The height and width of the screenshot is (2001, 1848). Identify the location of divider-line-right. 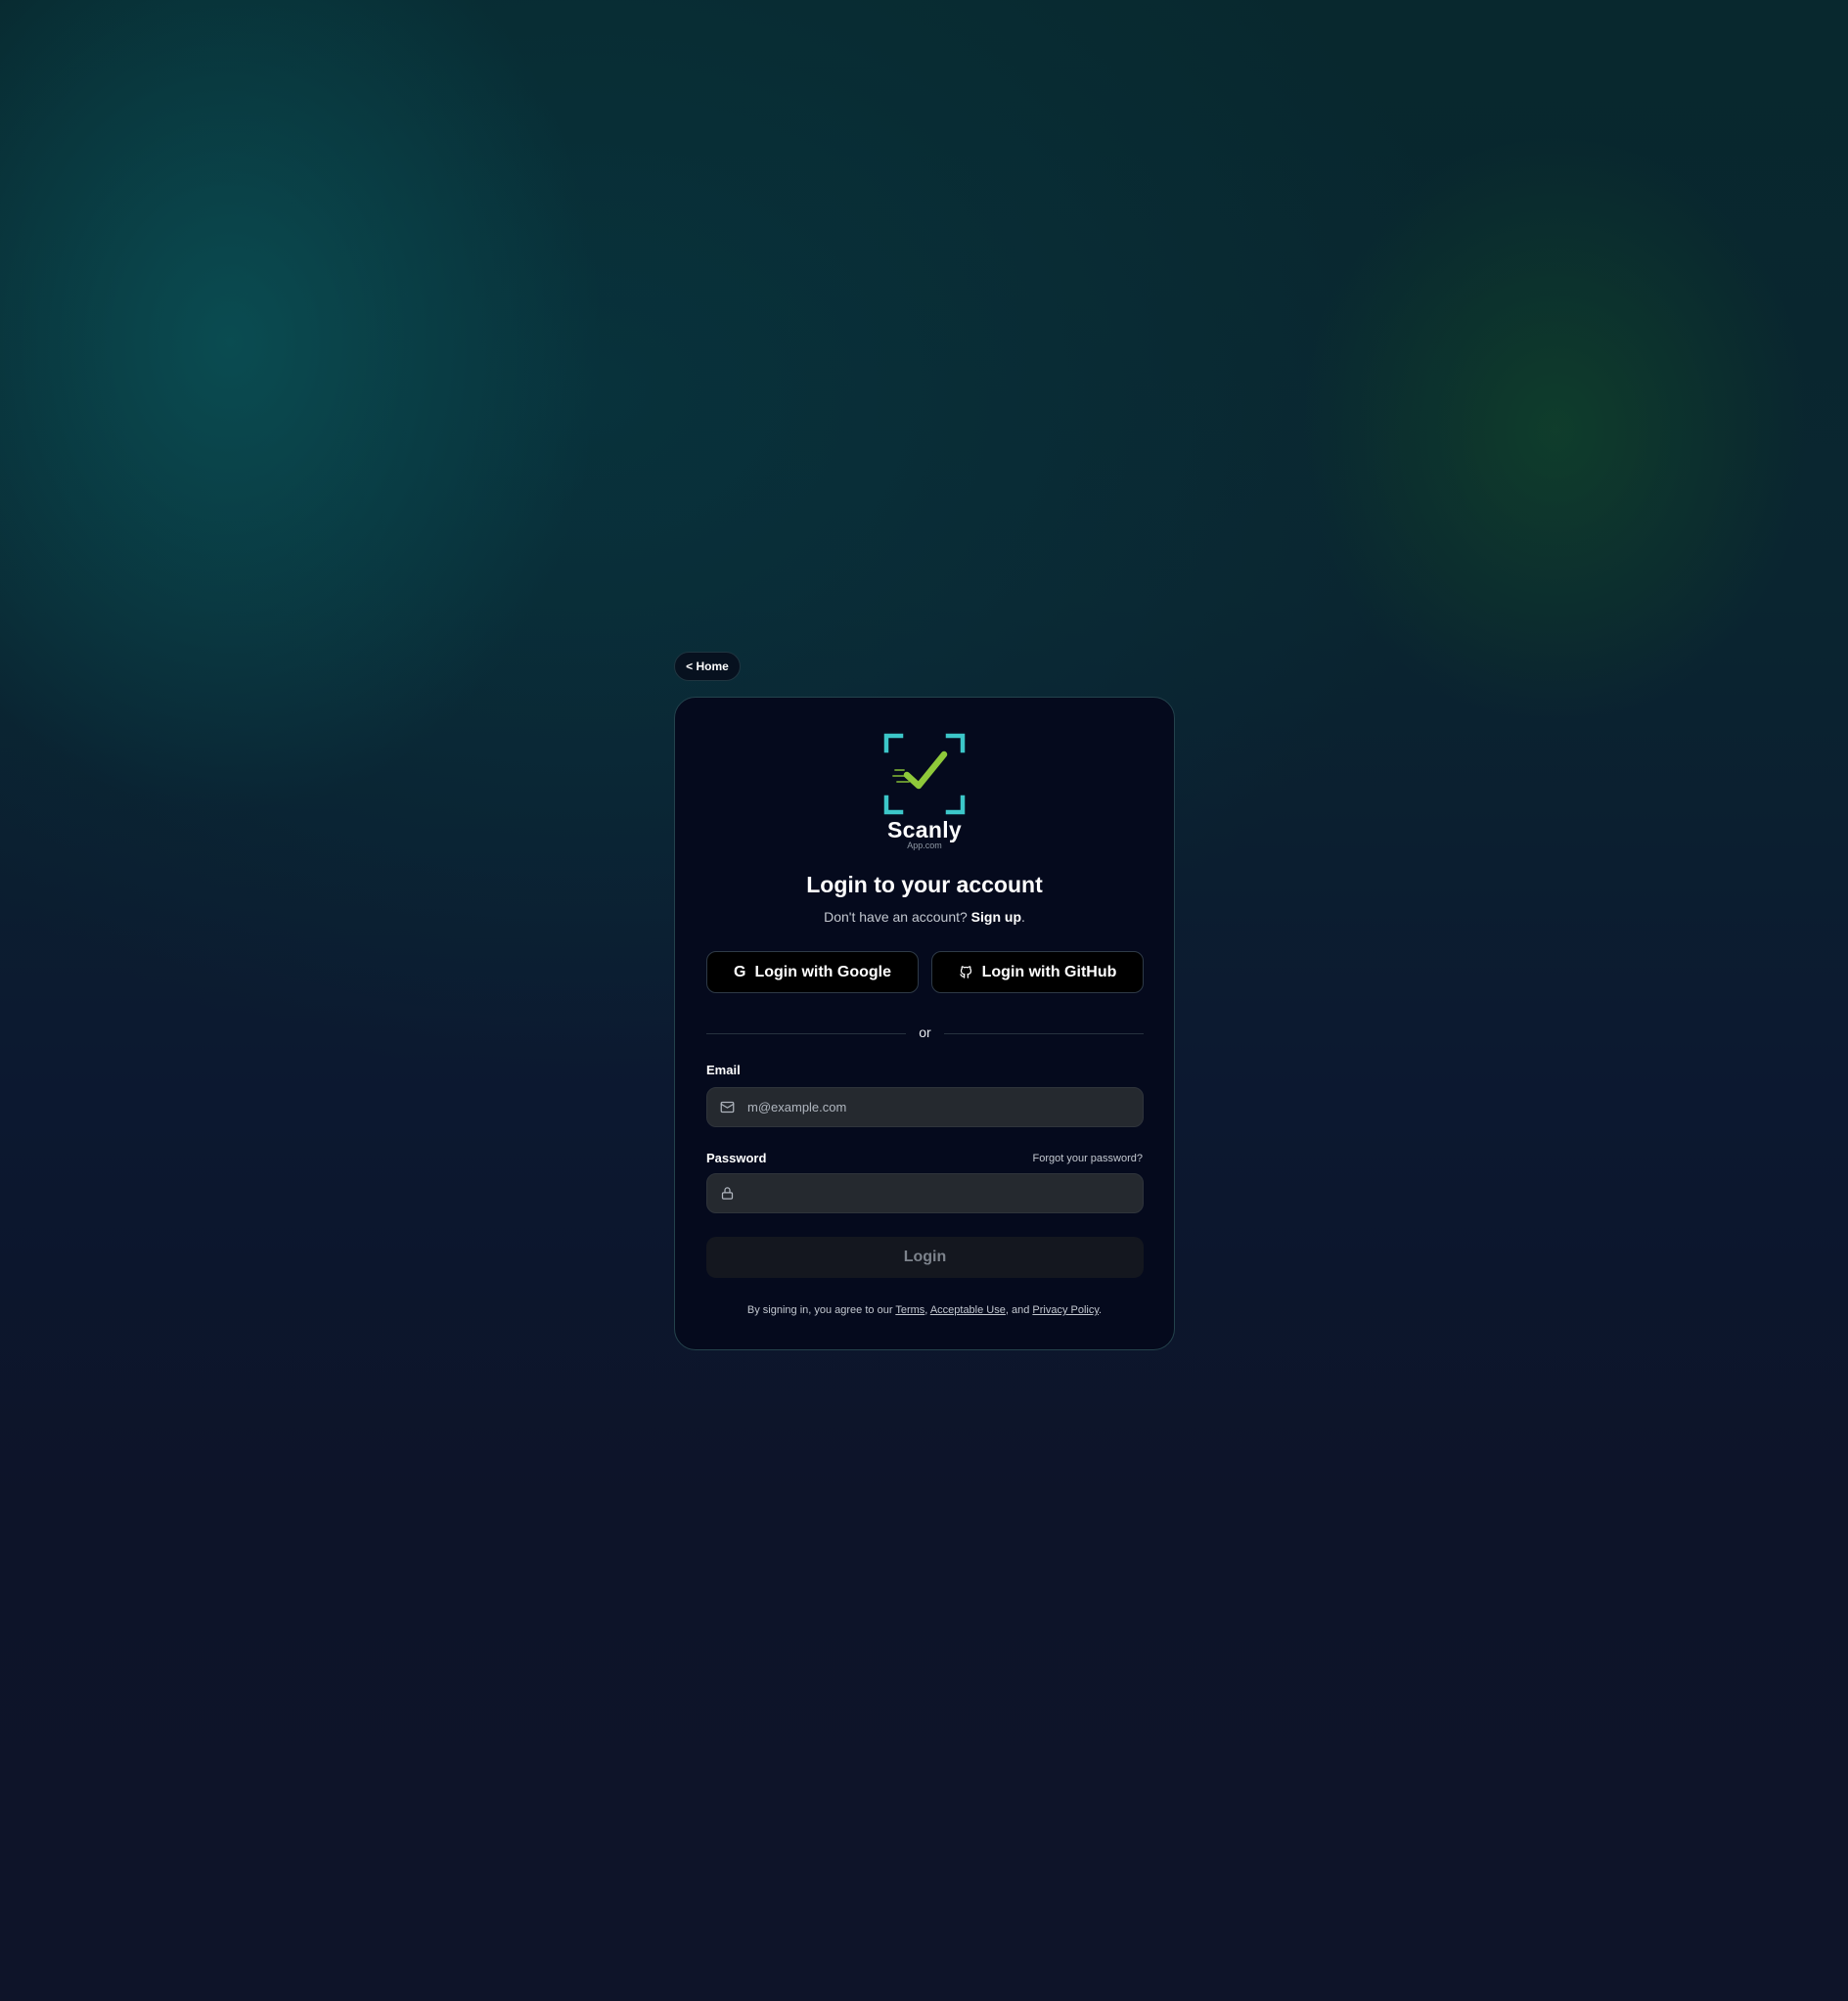
(1044, 1033).